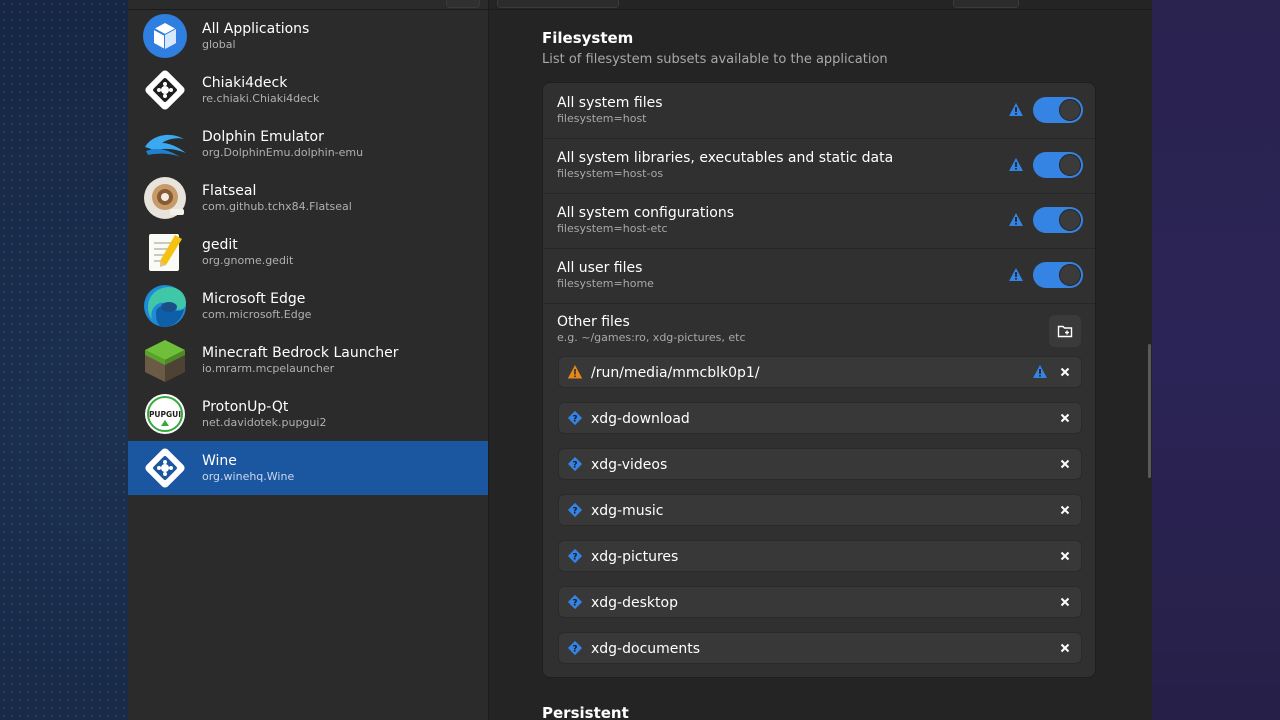 The image size is (1280, 720). What do you see at coordinates (64, 360) in the screenshot?
I see `desktop-background-left` at bounding box center [64, 360].